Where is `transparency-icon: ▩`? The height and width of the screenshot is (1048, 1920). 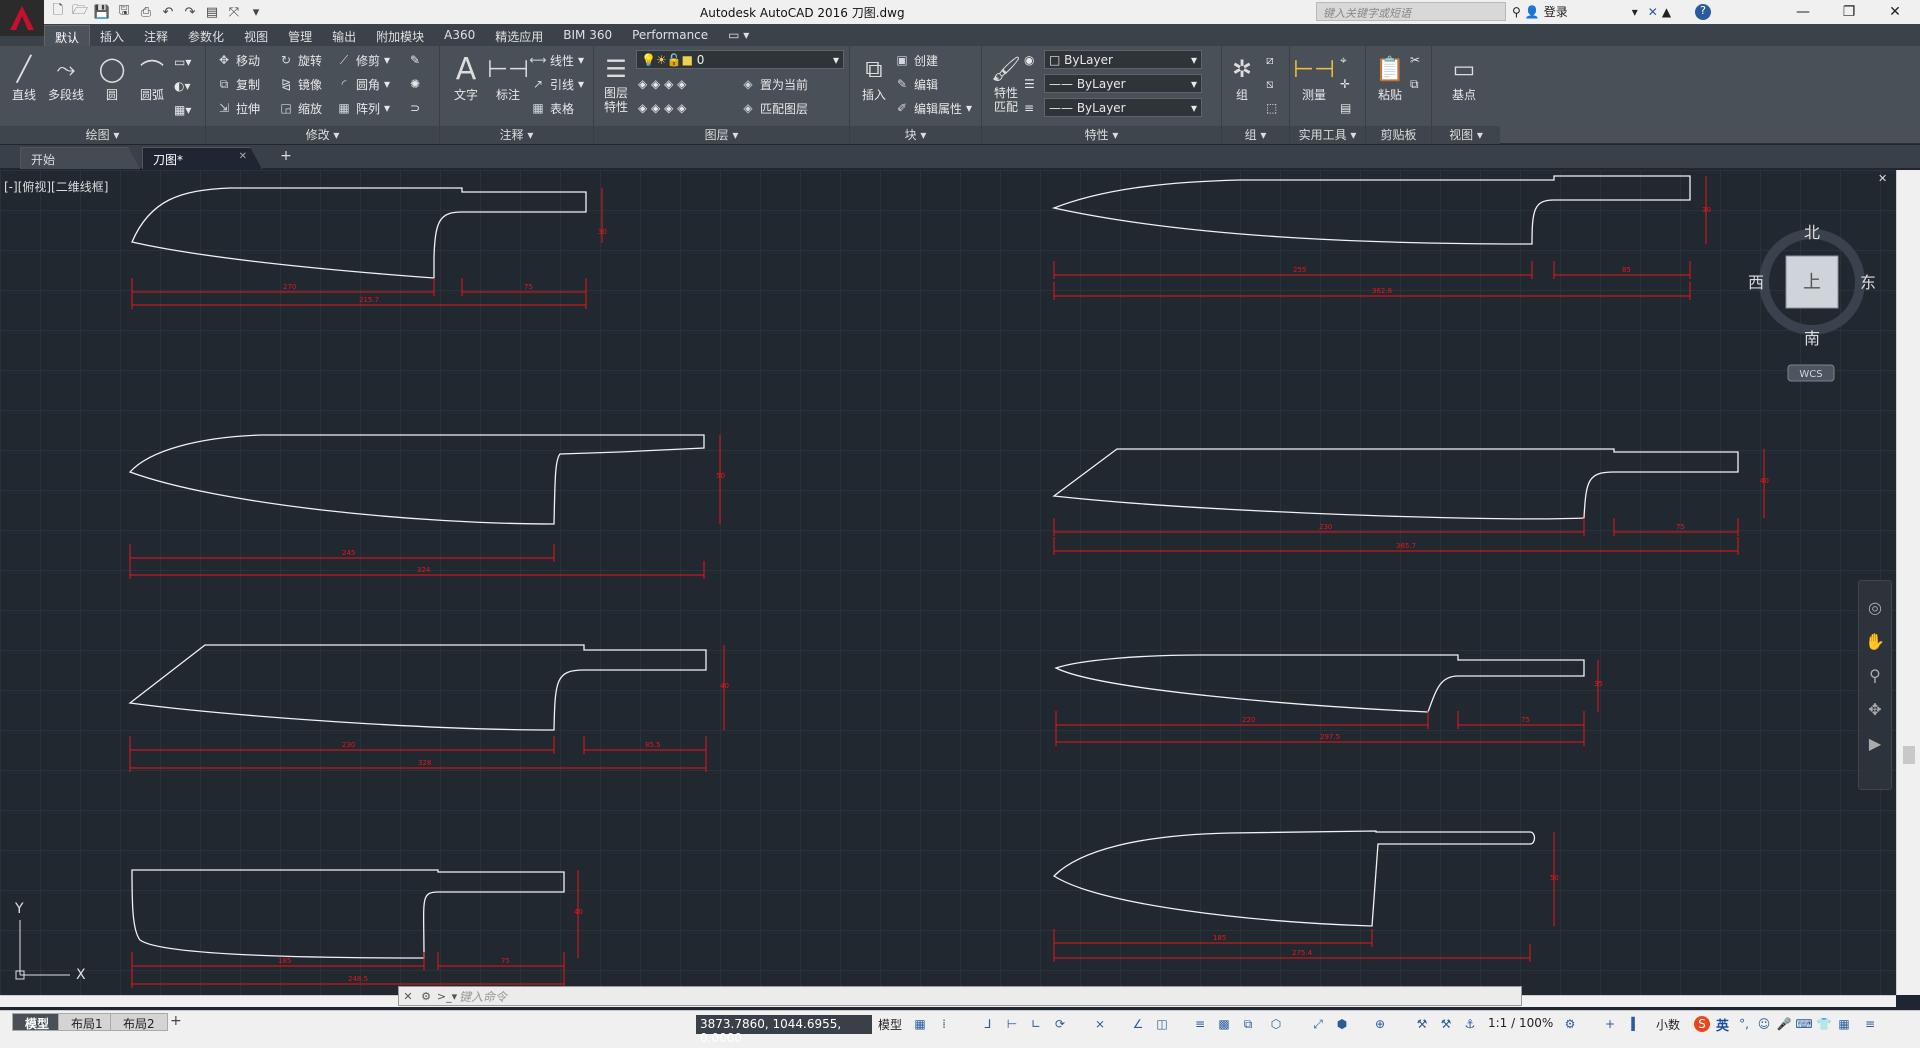 transparency-icon: ▩ is located at coordinates (1224, 1024).